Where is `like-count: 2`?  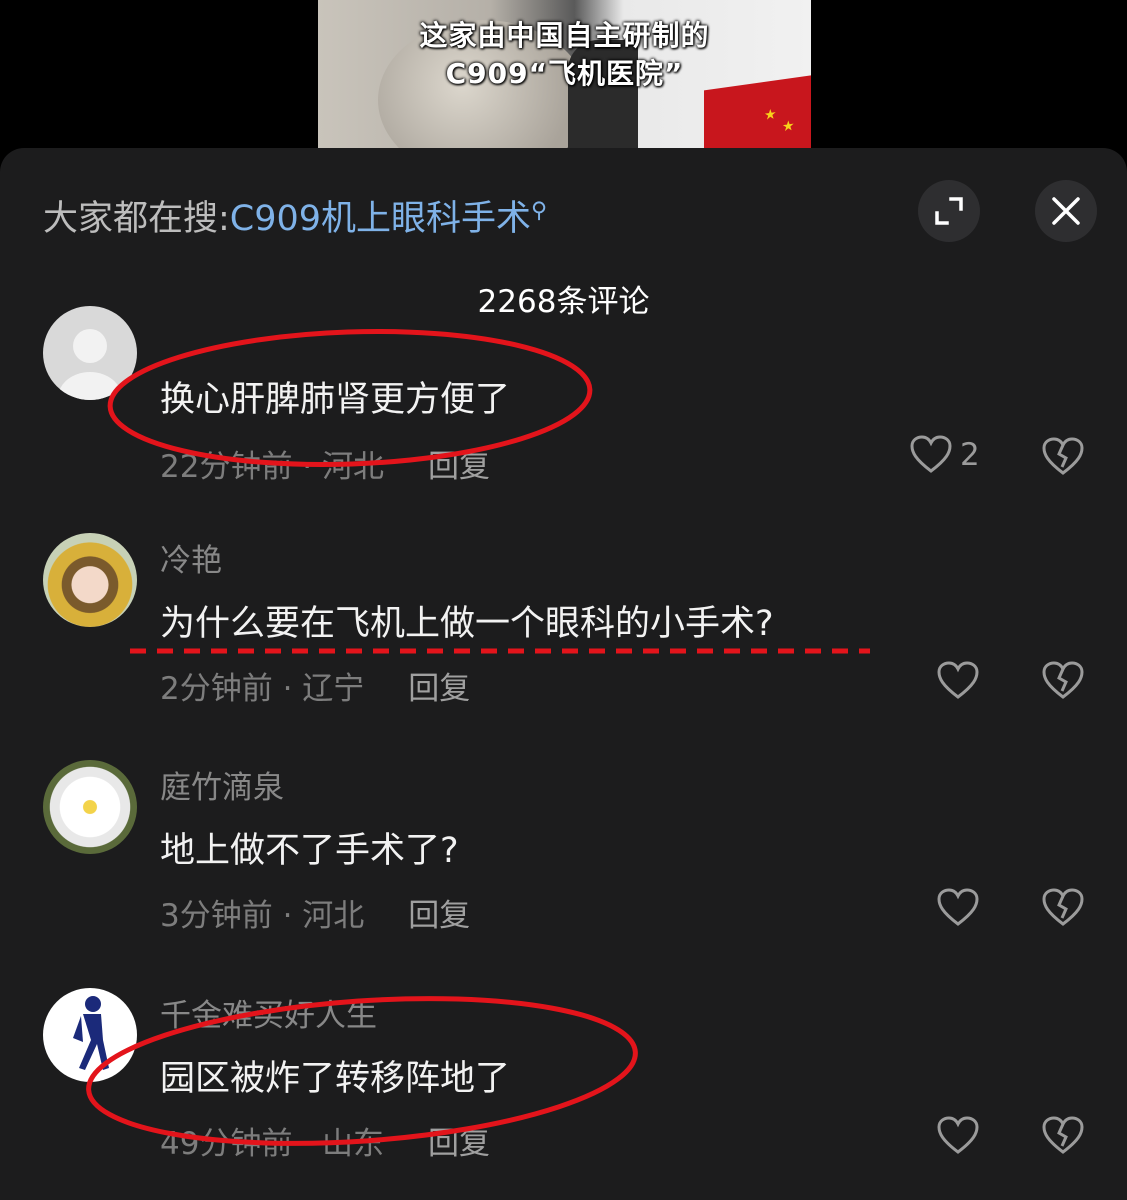
like-count: 2 is located at coordinates (970, 455).